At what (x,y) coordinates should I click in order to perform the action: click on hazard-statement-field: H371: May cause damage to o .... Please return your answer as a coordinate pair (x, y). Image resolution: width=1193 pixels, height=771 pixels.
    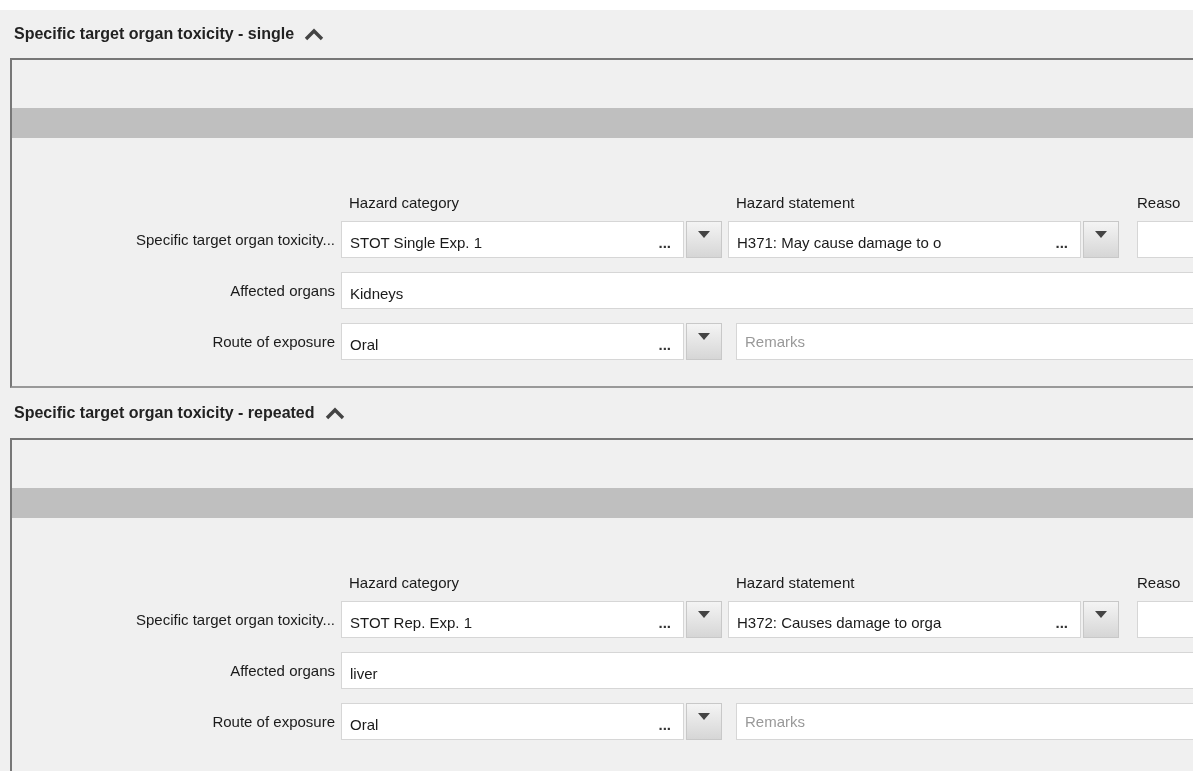
    Looking at the image, I should click on (904, 239).